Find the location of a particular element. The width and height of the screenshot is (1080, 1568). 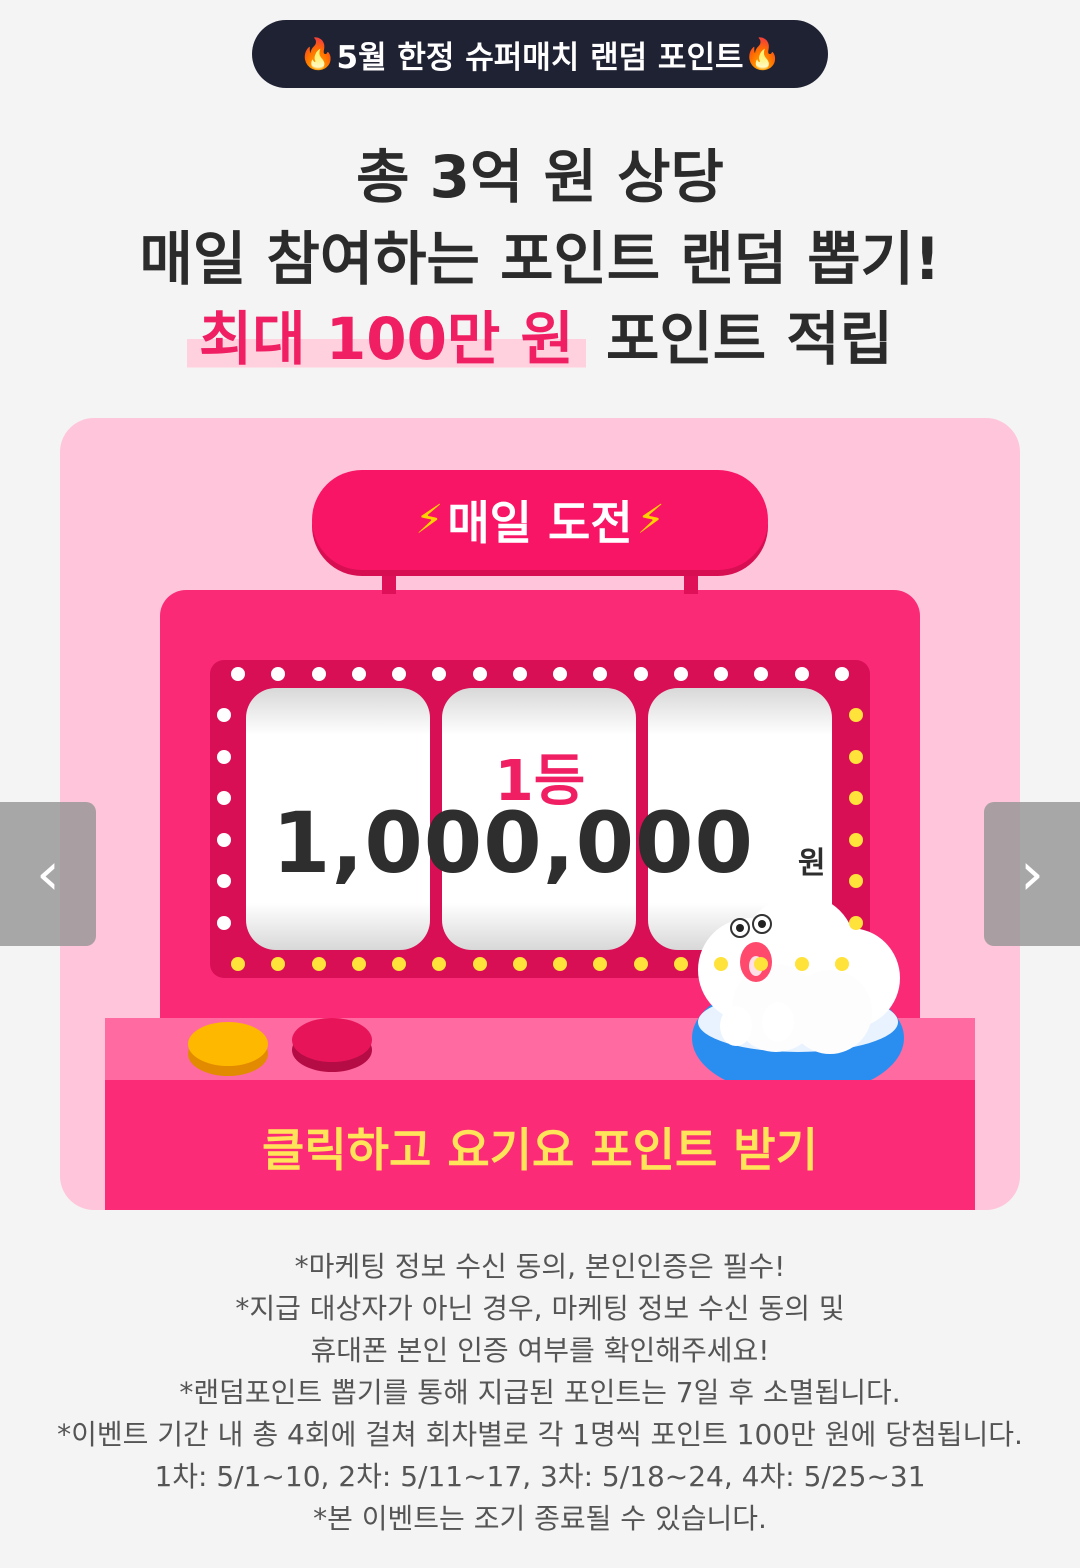

red-button is located at coordinates (332, 1040).